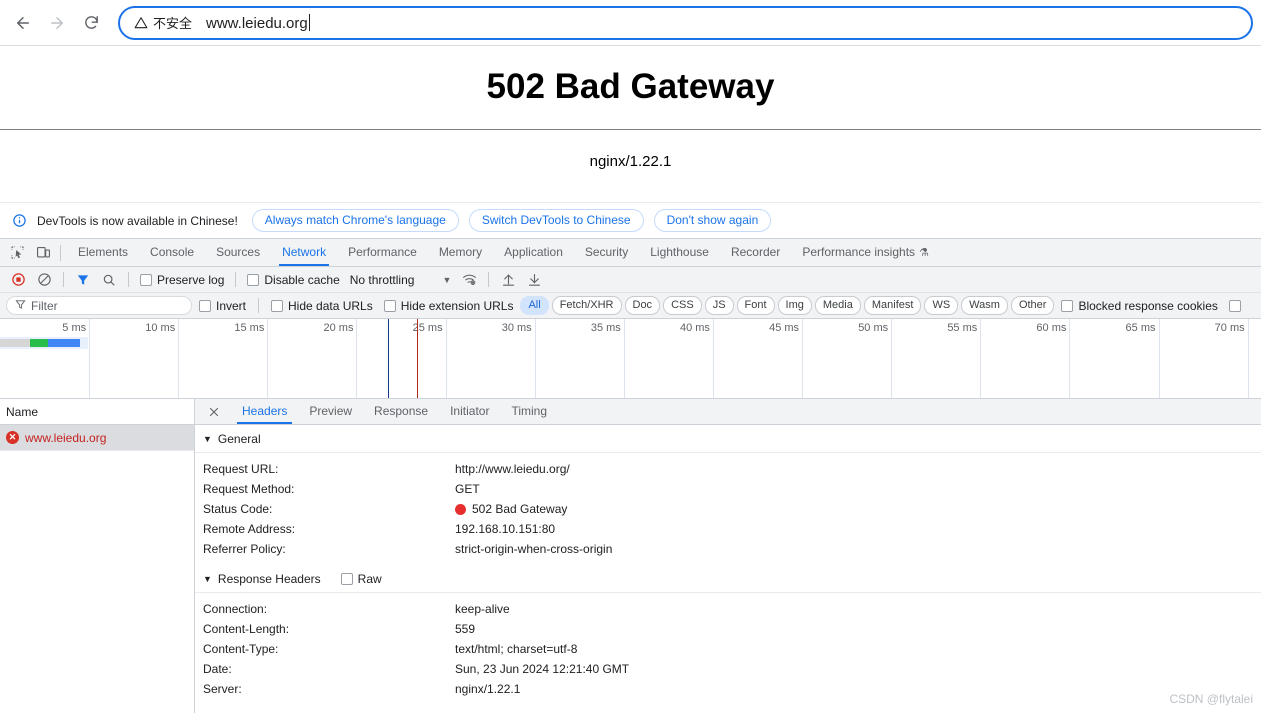 This screenshot has height=714, width=1261. What do you see at coordinates (728, 469) in the screenshot?
I see `header-row: Request URL: http://www.leiedu.org/` at bounding box center [728, 469].